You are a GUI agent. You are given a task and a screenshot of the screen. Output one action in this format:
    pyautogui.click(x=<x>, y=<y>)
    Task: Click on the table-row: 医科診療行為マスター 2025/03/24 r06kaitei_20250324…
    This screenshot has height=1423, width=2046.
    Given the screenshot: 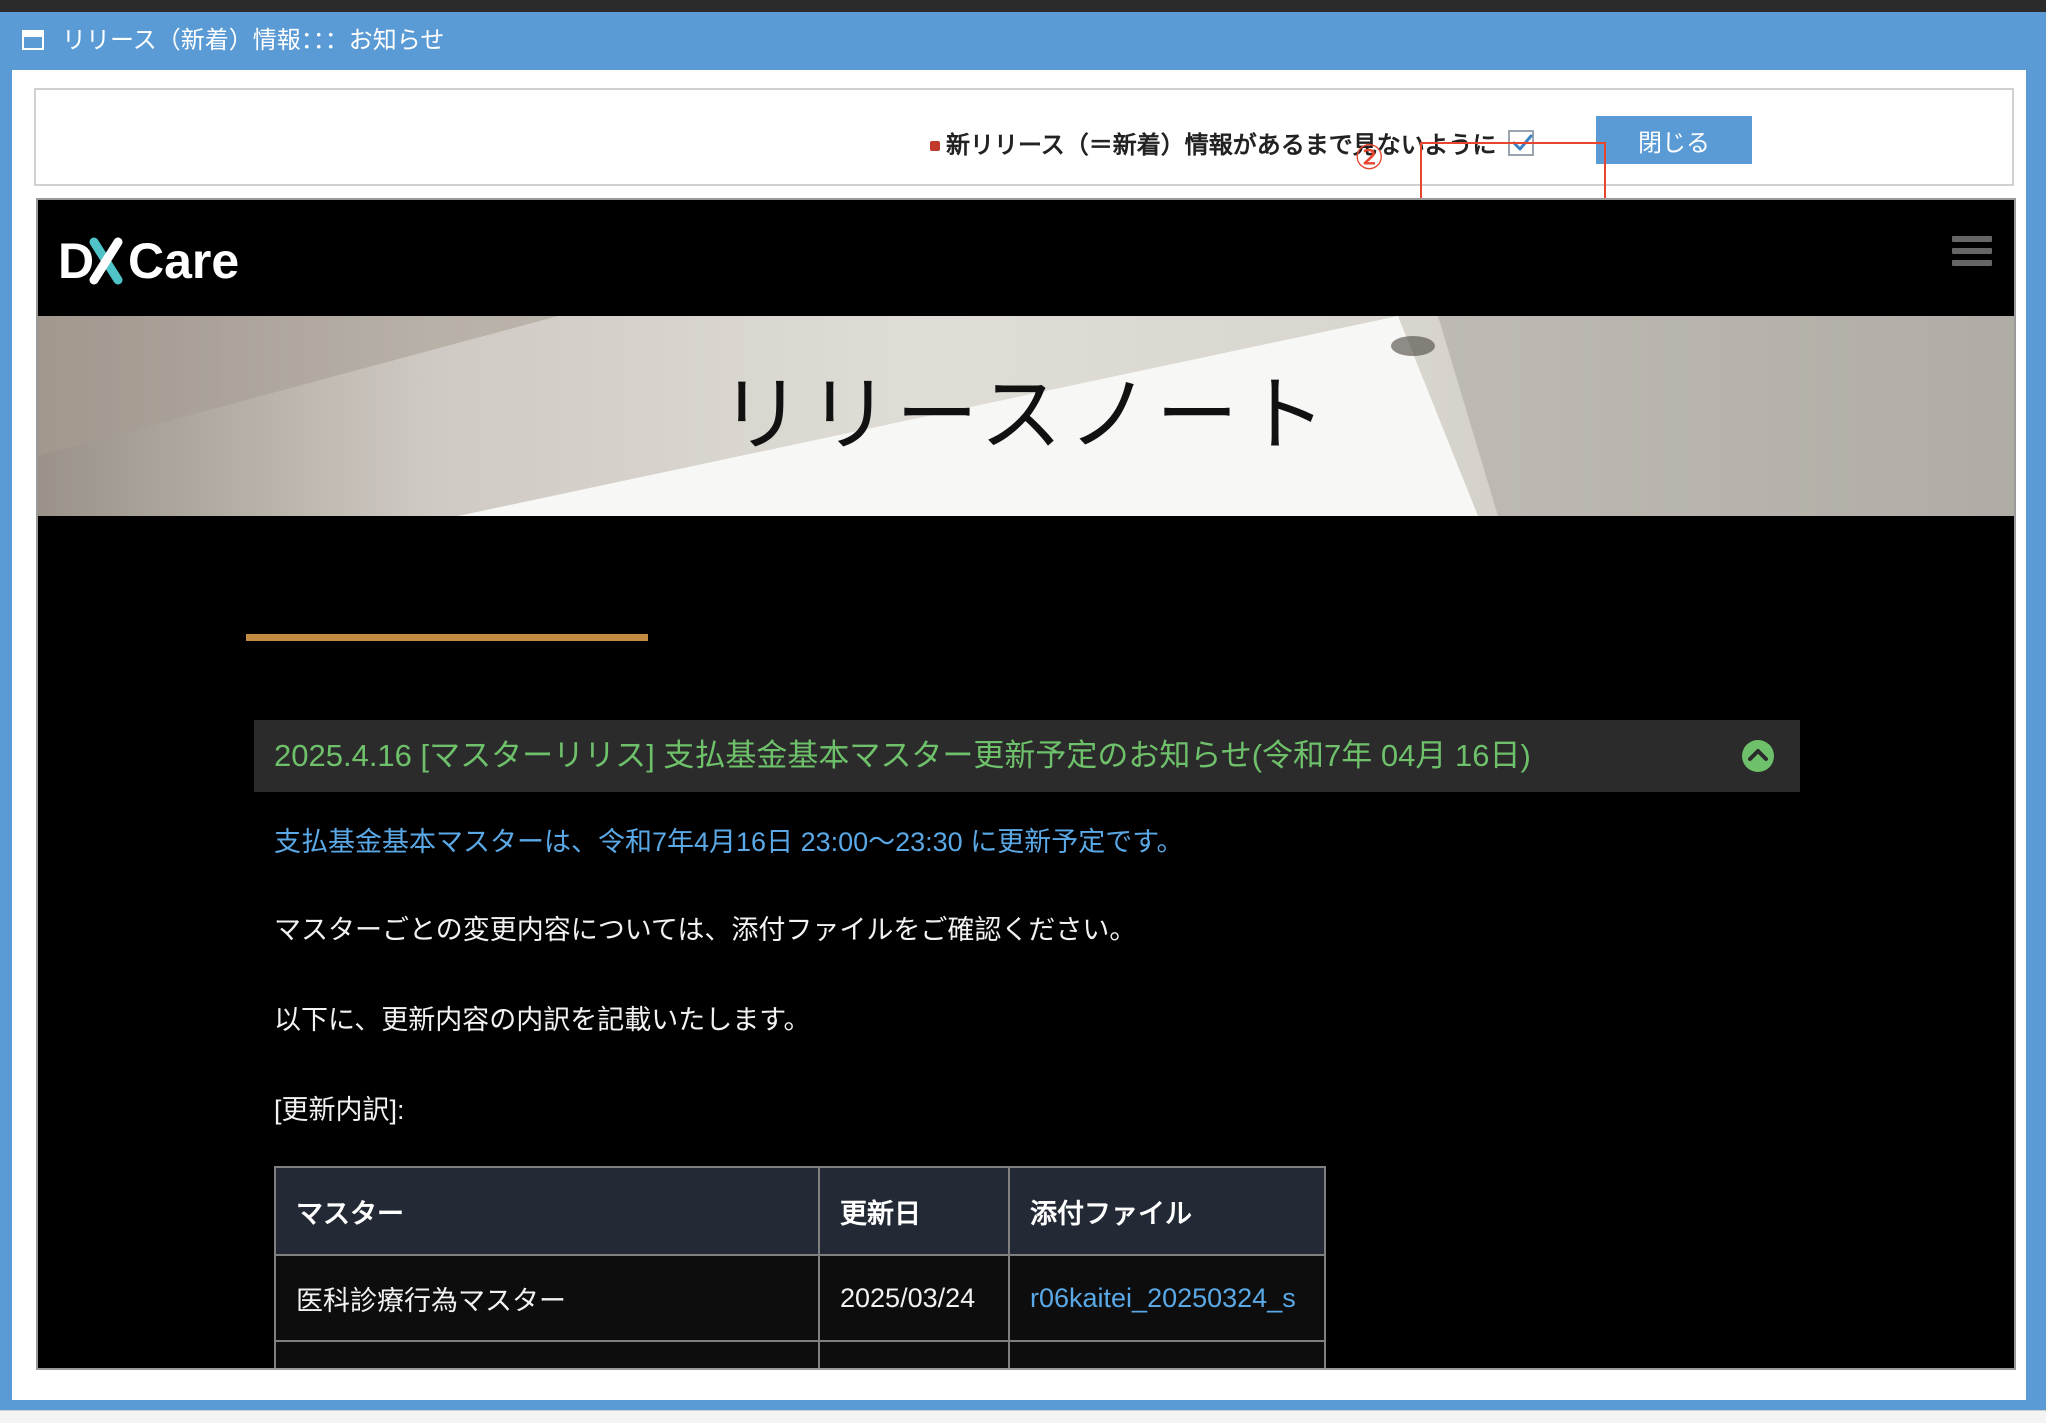 What is the action you would take?
    pyautogui.click(x=800, y=1298)
    